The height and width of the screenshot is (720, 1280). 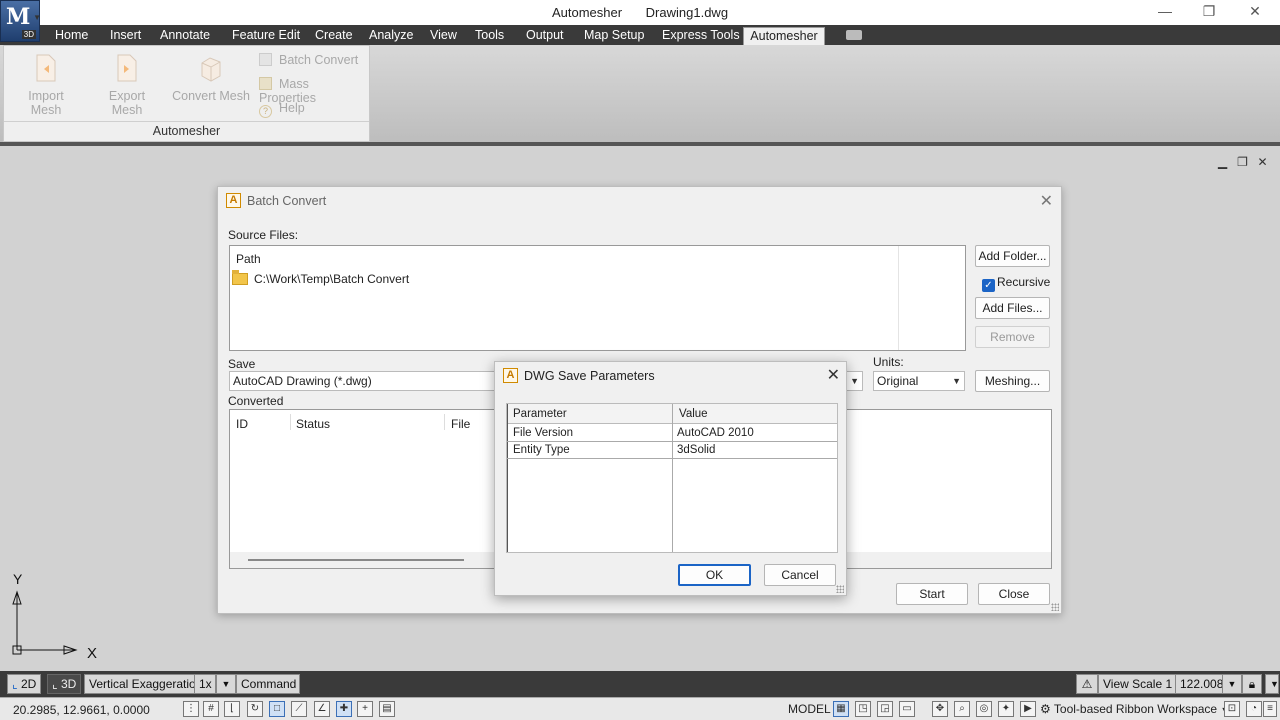 I want to click on ucs-y-label: Y, so click(x=18, y=579).